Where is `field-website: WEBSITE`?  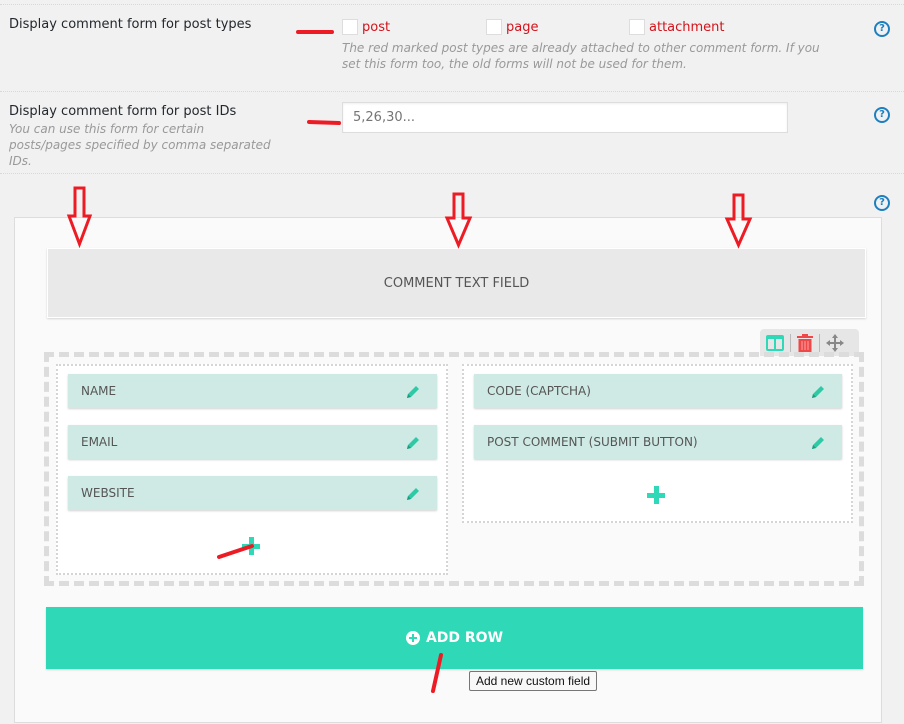 field-website: WEBSITE is located at coordinates (252, 493).